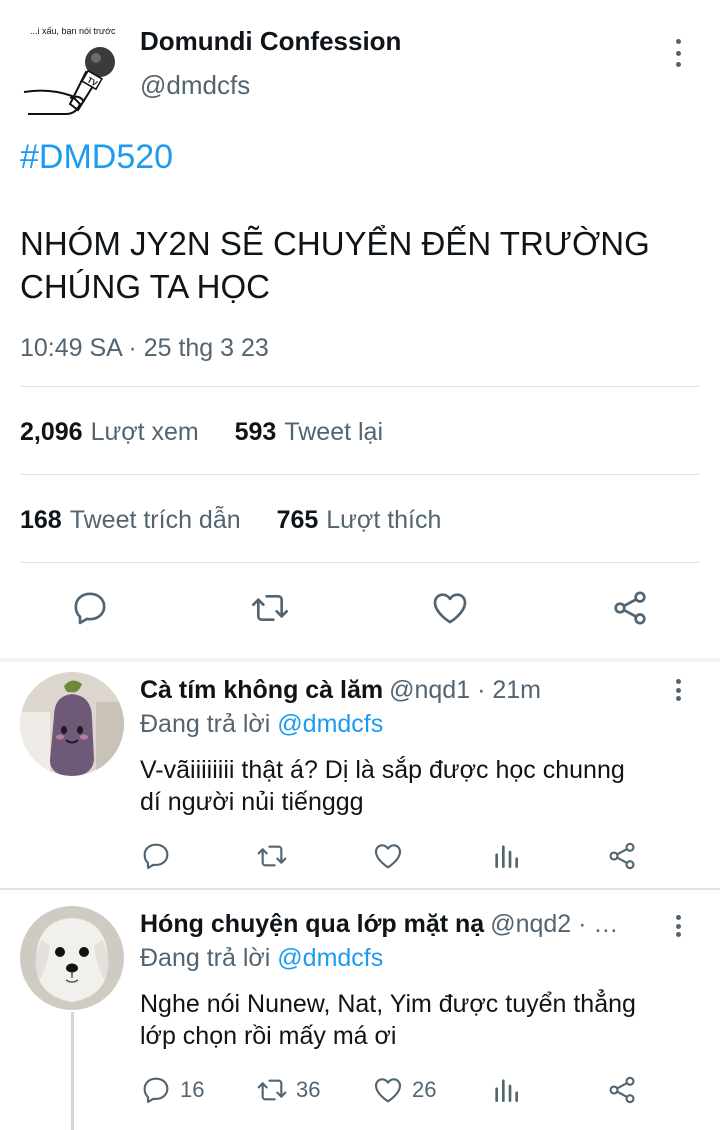 This screenshot has width=720, height=1130. I want to click on reply-header: Cà tím không cà lăm @nqd1 · 21m, so click(340, 690).